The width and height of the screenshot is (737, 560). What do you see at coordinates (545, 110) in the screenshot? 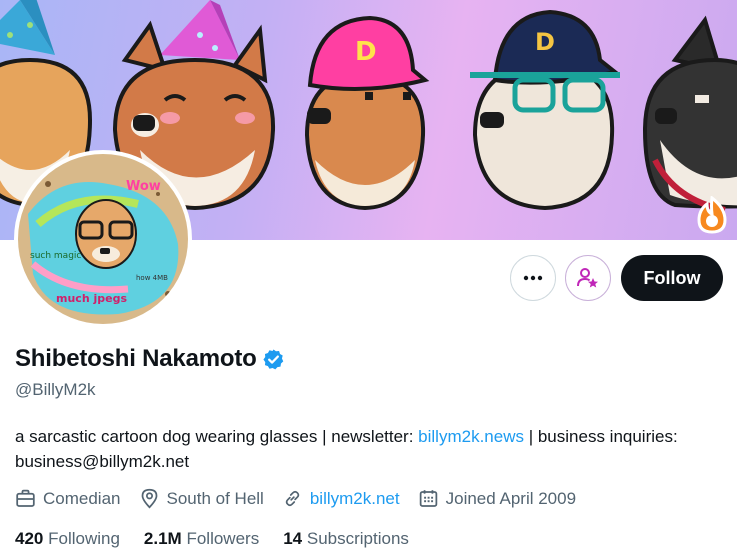
I see `doge-navy-cap-glasses-art: D` at bounding box center [545, 110].